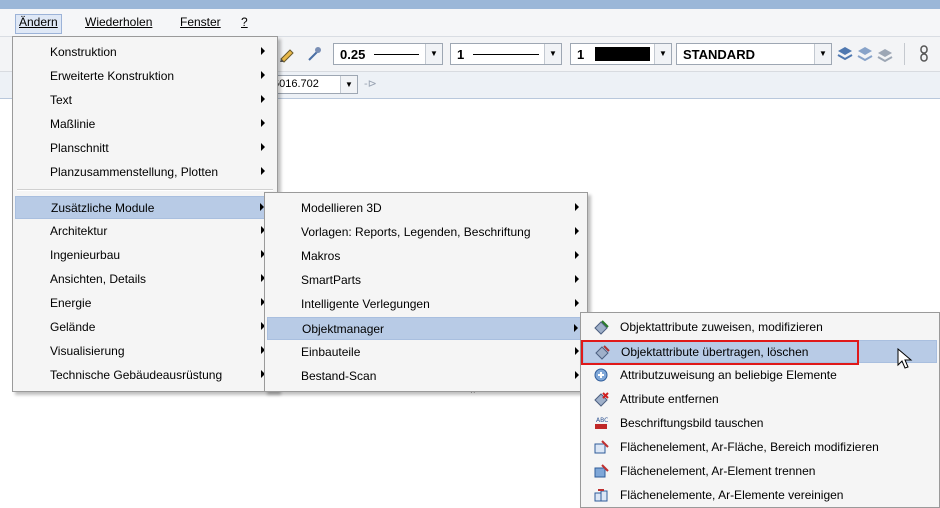 The width and height of the screenshot is (940, 508). What do you see at coordinates (103, 208) in the screenshot?
I see `menu-item-label: Zusätzliche Module` at bounding box center [103, 208].